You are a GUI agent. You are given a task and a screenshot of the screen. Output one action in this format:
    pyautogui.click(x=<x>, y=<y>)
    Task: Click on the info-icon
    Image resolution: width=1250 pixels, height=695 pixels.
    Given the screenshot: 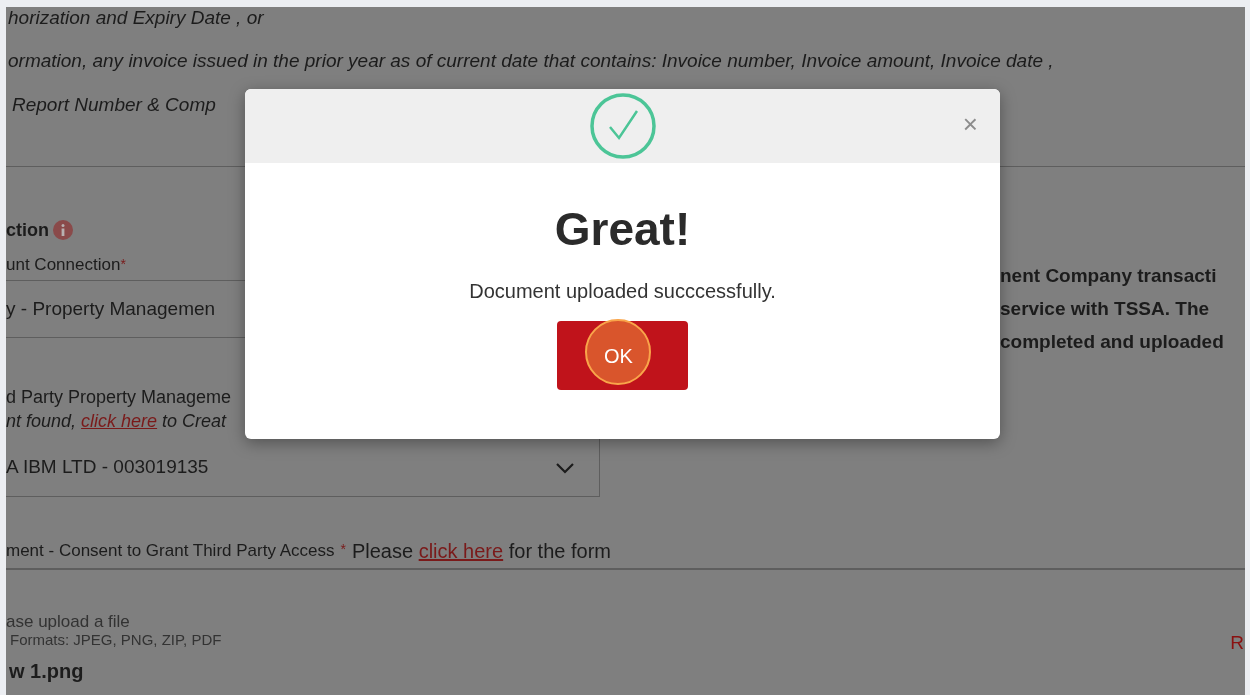 What is the action you would take?
    pyautogui.click(x=63, y=230)
    